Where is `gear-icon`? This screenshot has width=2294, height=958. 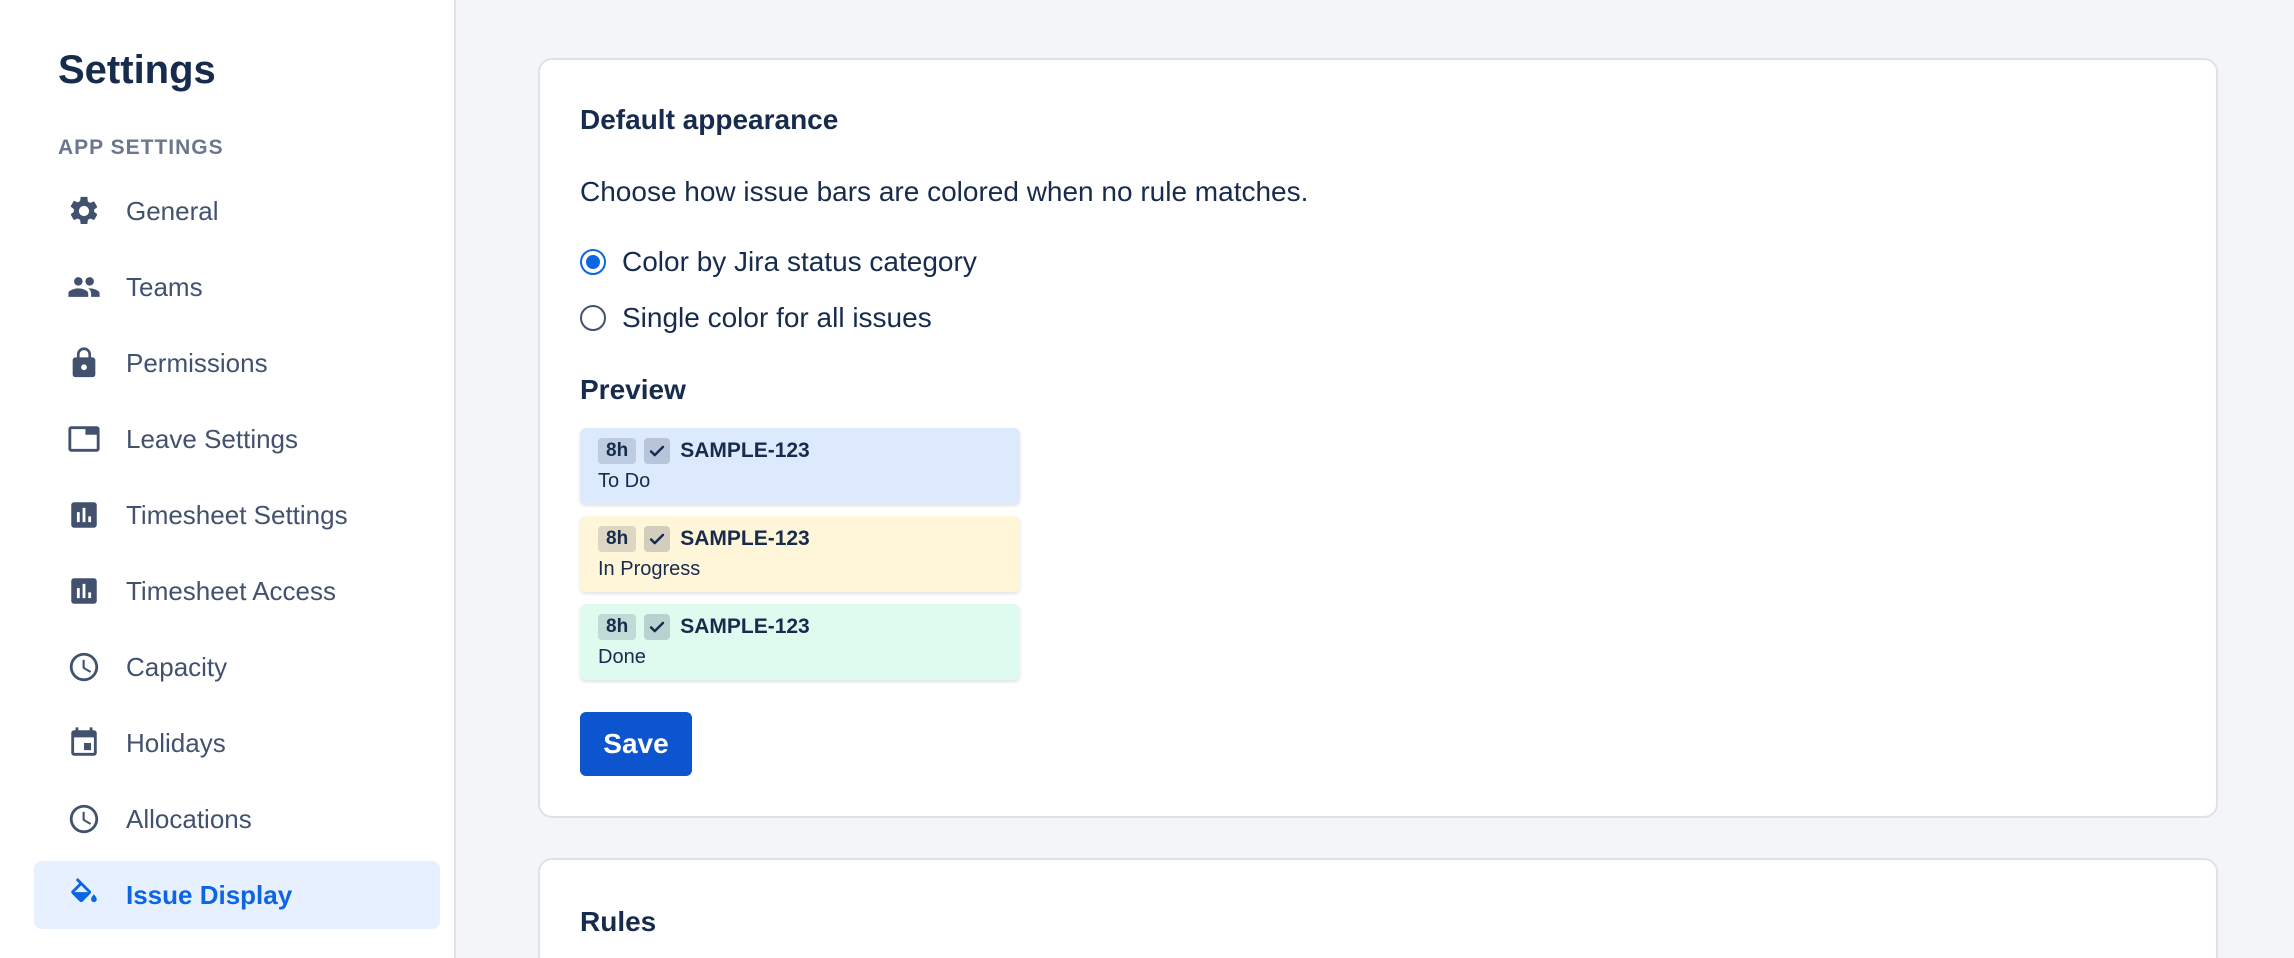 gear-icon is located at coordinates (84, 211).